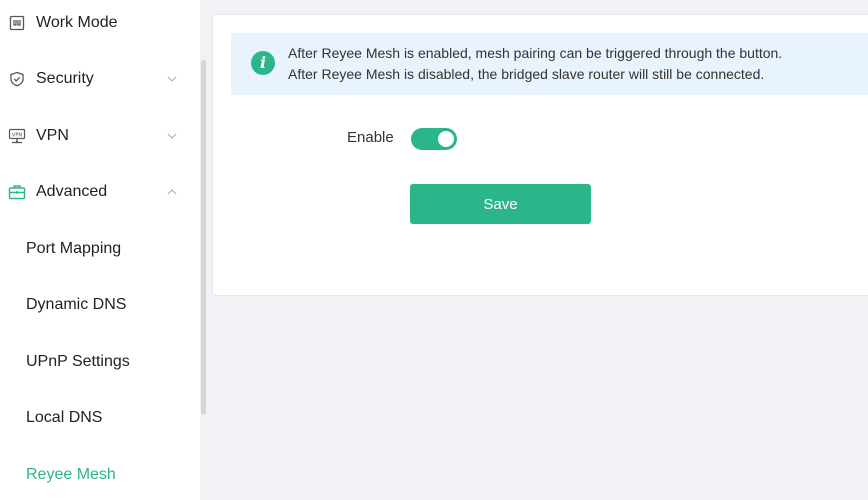 The height and width of the screenshot is (500, 868). What do you see at coordinates (17, 79) in the screenshot?
I see `shield-icon` at bounding box center [17, 79].